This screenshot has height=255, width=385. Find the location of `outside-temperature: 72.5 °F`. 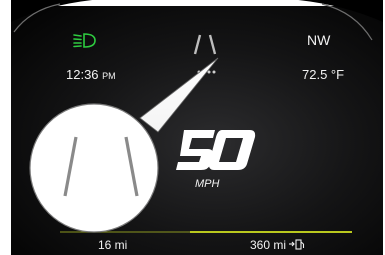

outside-temperature: 72.5 °F is located at coordinates (323, 74).